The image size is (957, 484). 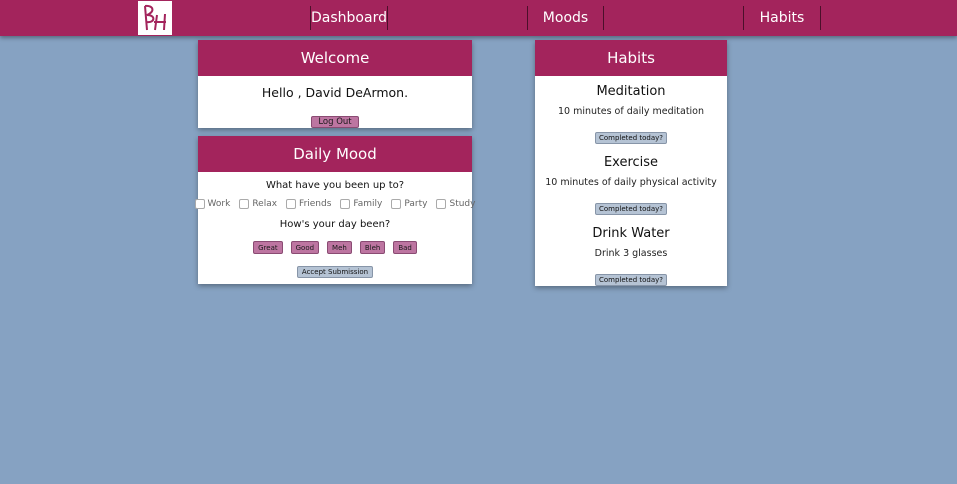 What do you see at coordinates (631, 233) in the screenshot?
I see `habit-name: Drink Water` at bounding box center [631, 233].